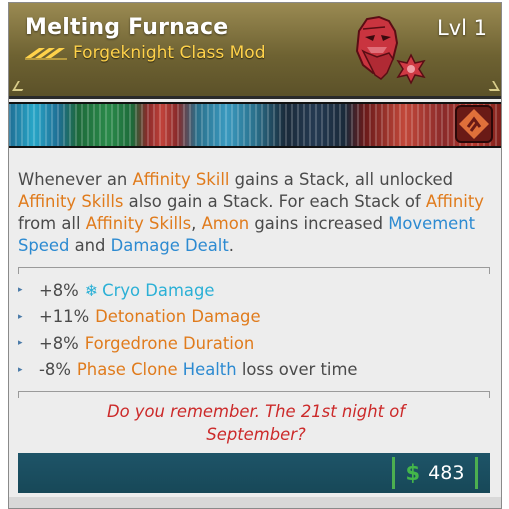  I want to click on rarity-chevrons-icon, so click(46, 54).